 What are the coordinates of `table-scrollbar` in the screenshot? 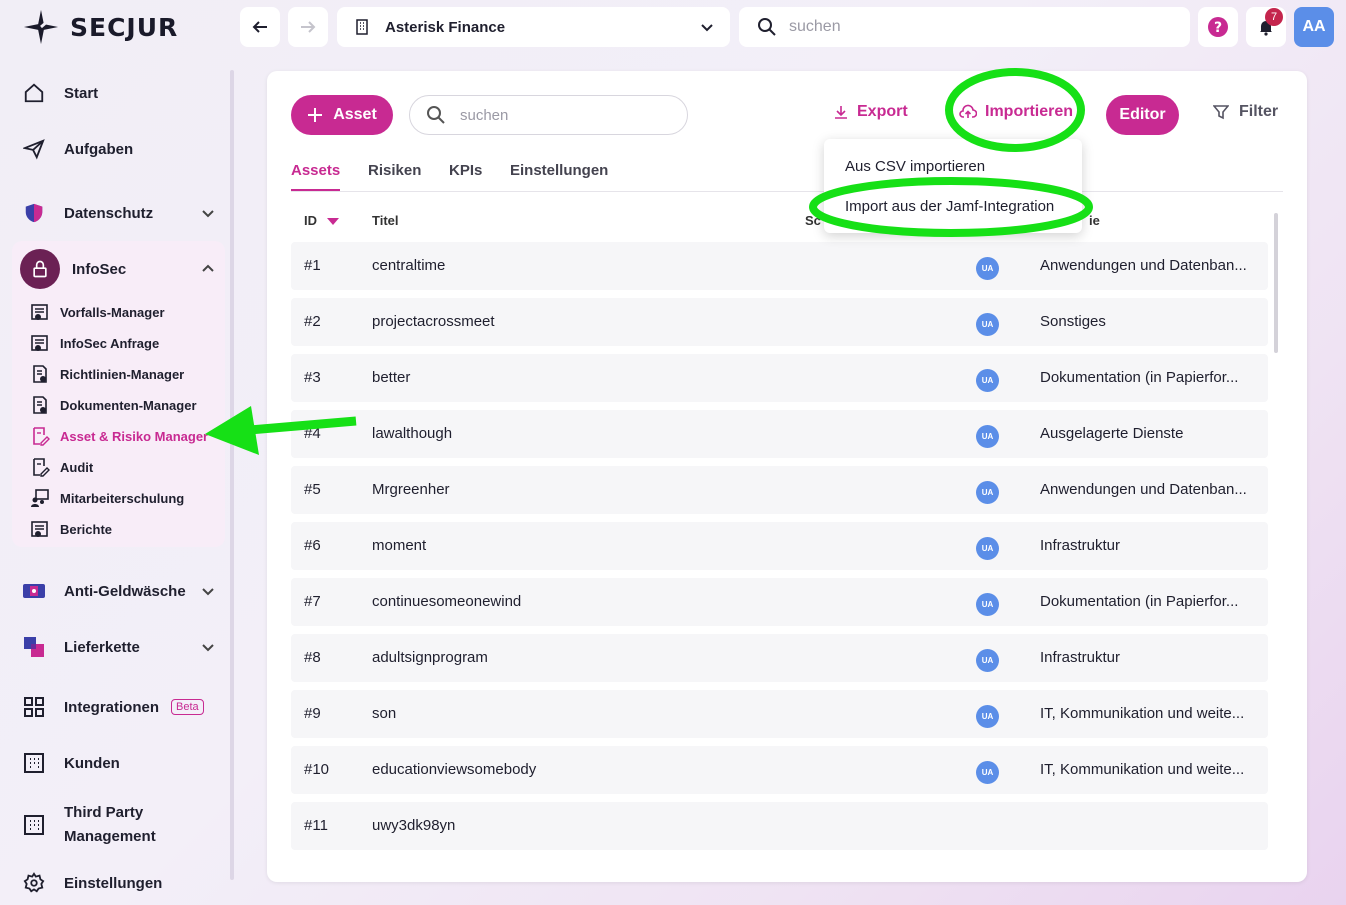 It's located at (1276, 283).